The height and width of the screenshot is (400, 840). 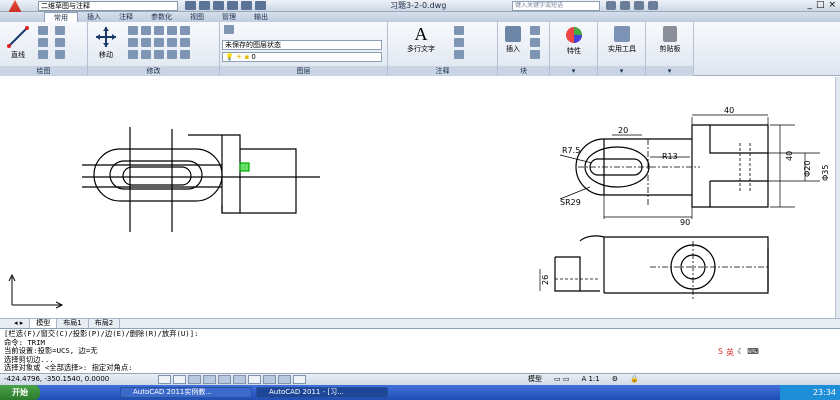 What do you see at coordinates (590, 379) in the screenshot?
I see `annotation-scale: A 1:1` at bounding box center [590, 379].